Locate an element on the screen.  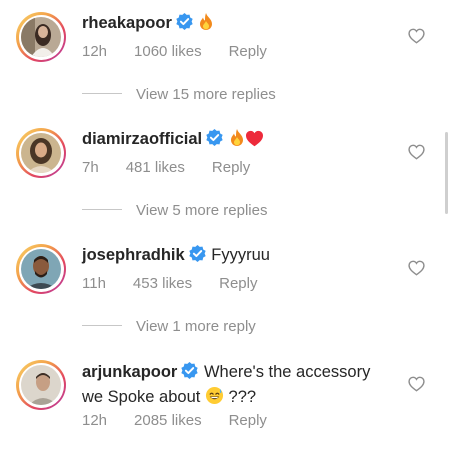
comment-time: 11h is located at coordinates (94, 283).